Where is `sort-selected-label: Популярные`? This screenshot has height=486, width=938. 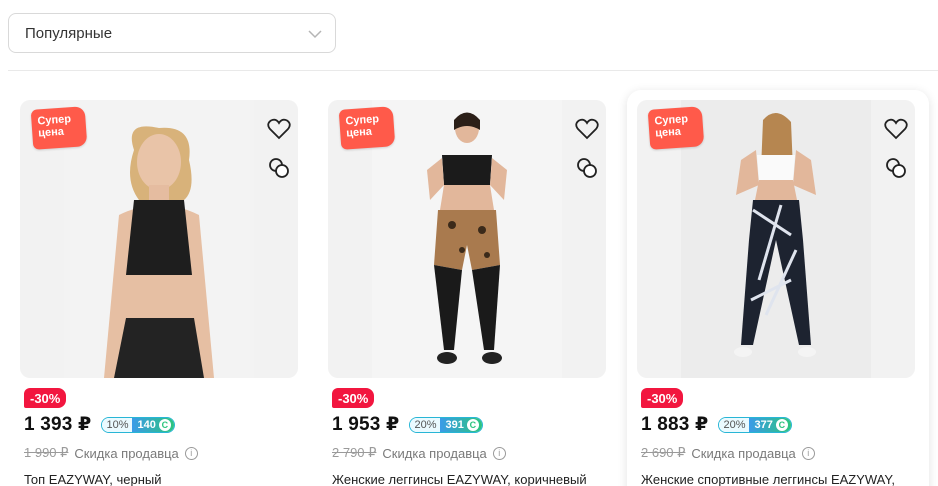
sort-selected-label: Популярные is located at coordinates (69, 33).